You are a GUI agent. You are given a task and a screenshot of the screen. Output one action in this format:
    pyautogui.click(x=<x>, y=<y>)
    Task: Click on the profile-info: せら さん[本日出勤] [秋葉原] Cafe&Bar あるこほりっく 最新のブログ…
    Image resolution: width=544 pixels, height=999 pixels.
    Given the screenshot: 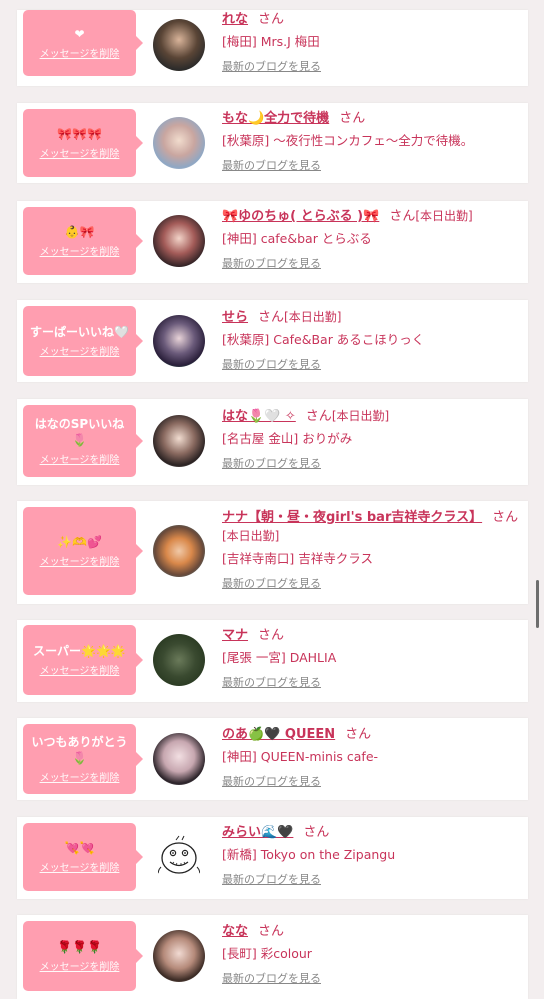 What is the action you would take?
    pyautogui.click(x=372, y=340)
    